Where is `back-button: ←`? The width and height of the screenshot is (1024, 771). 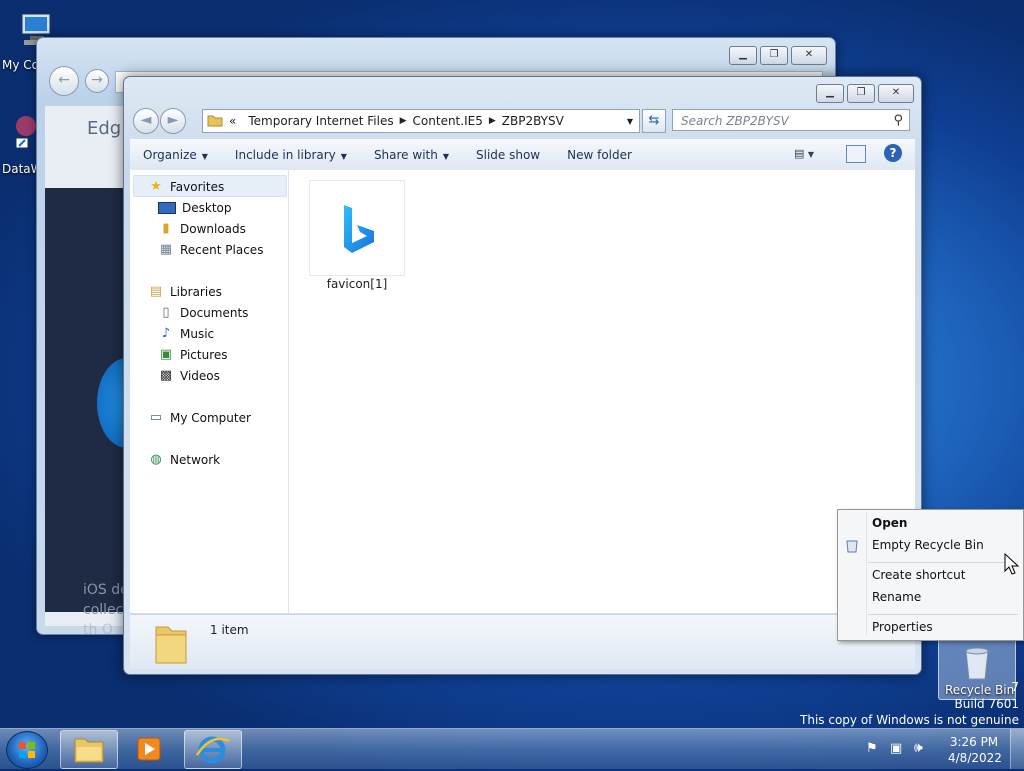
back-button: ← is located at coordinates (64, 81).